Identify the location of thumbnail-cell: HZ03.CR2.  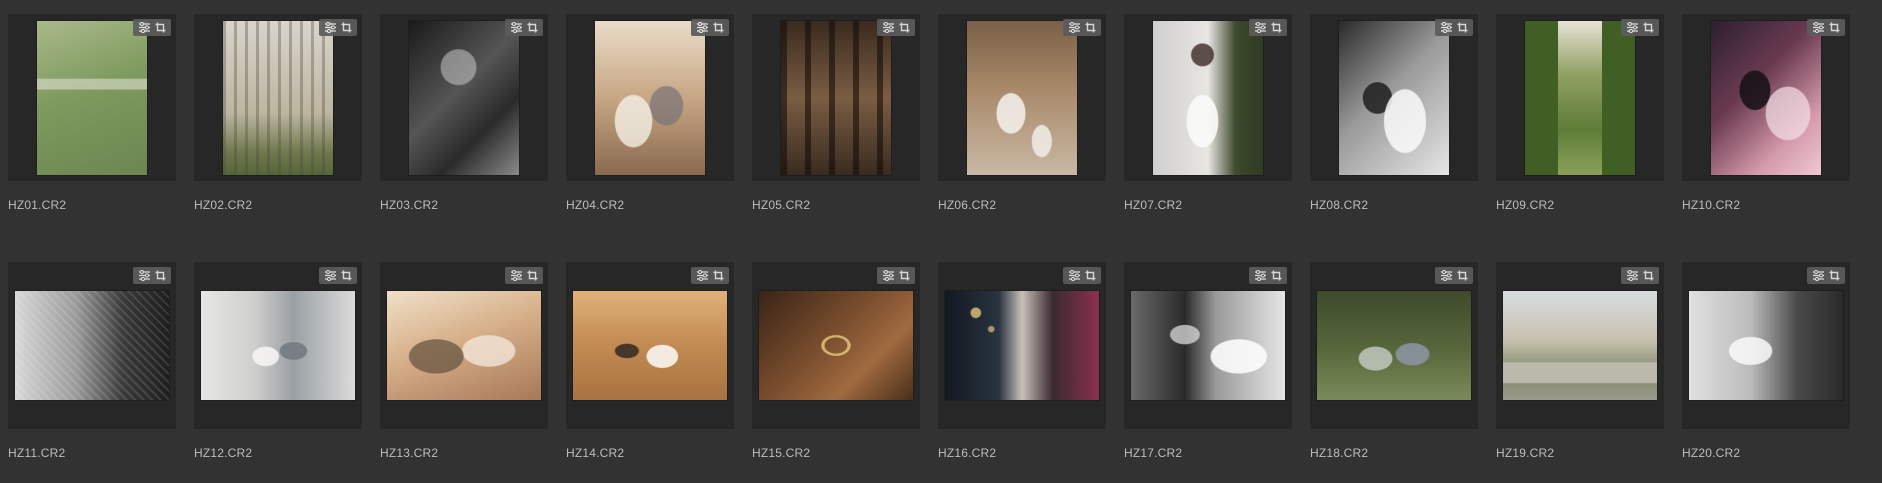
(465, 120).